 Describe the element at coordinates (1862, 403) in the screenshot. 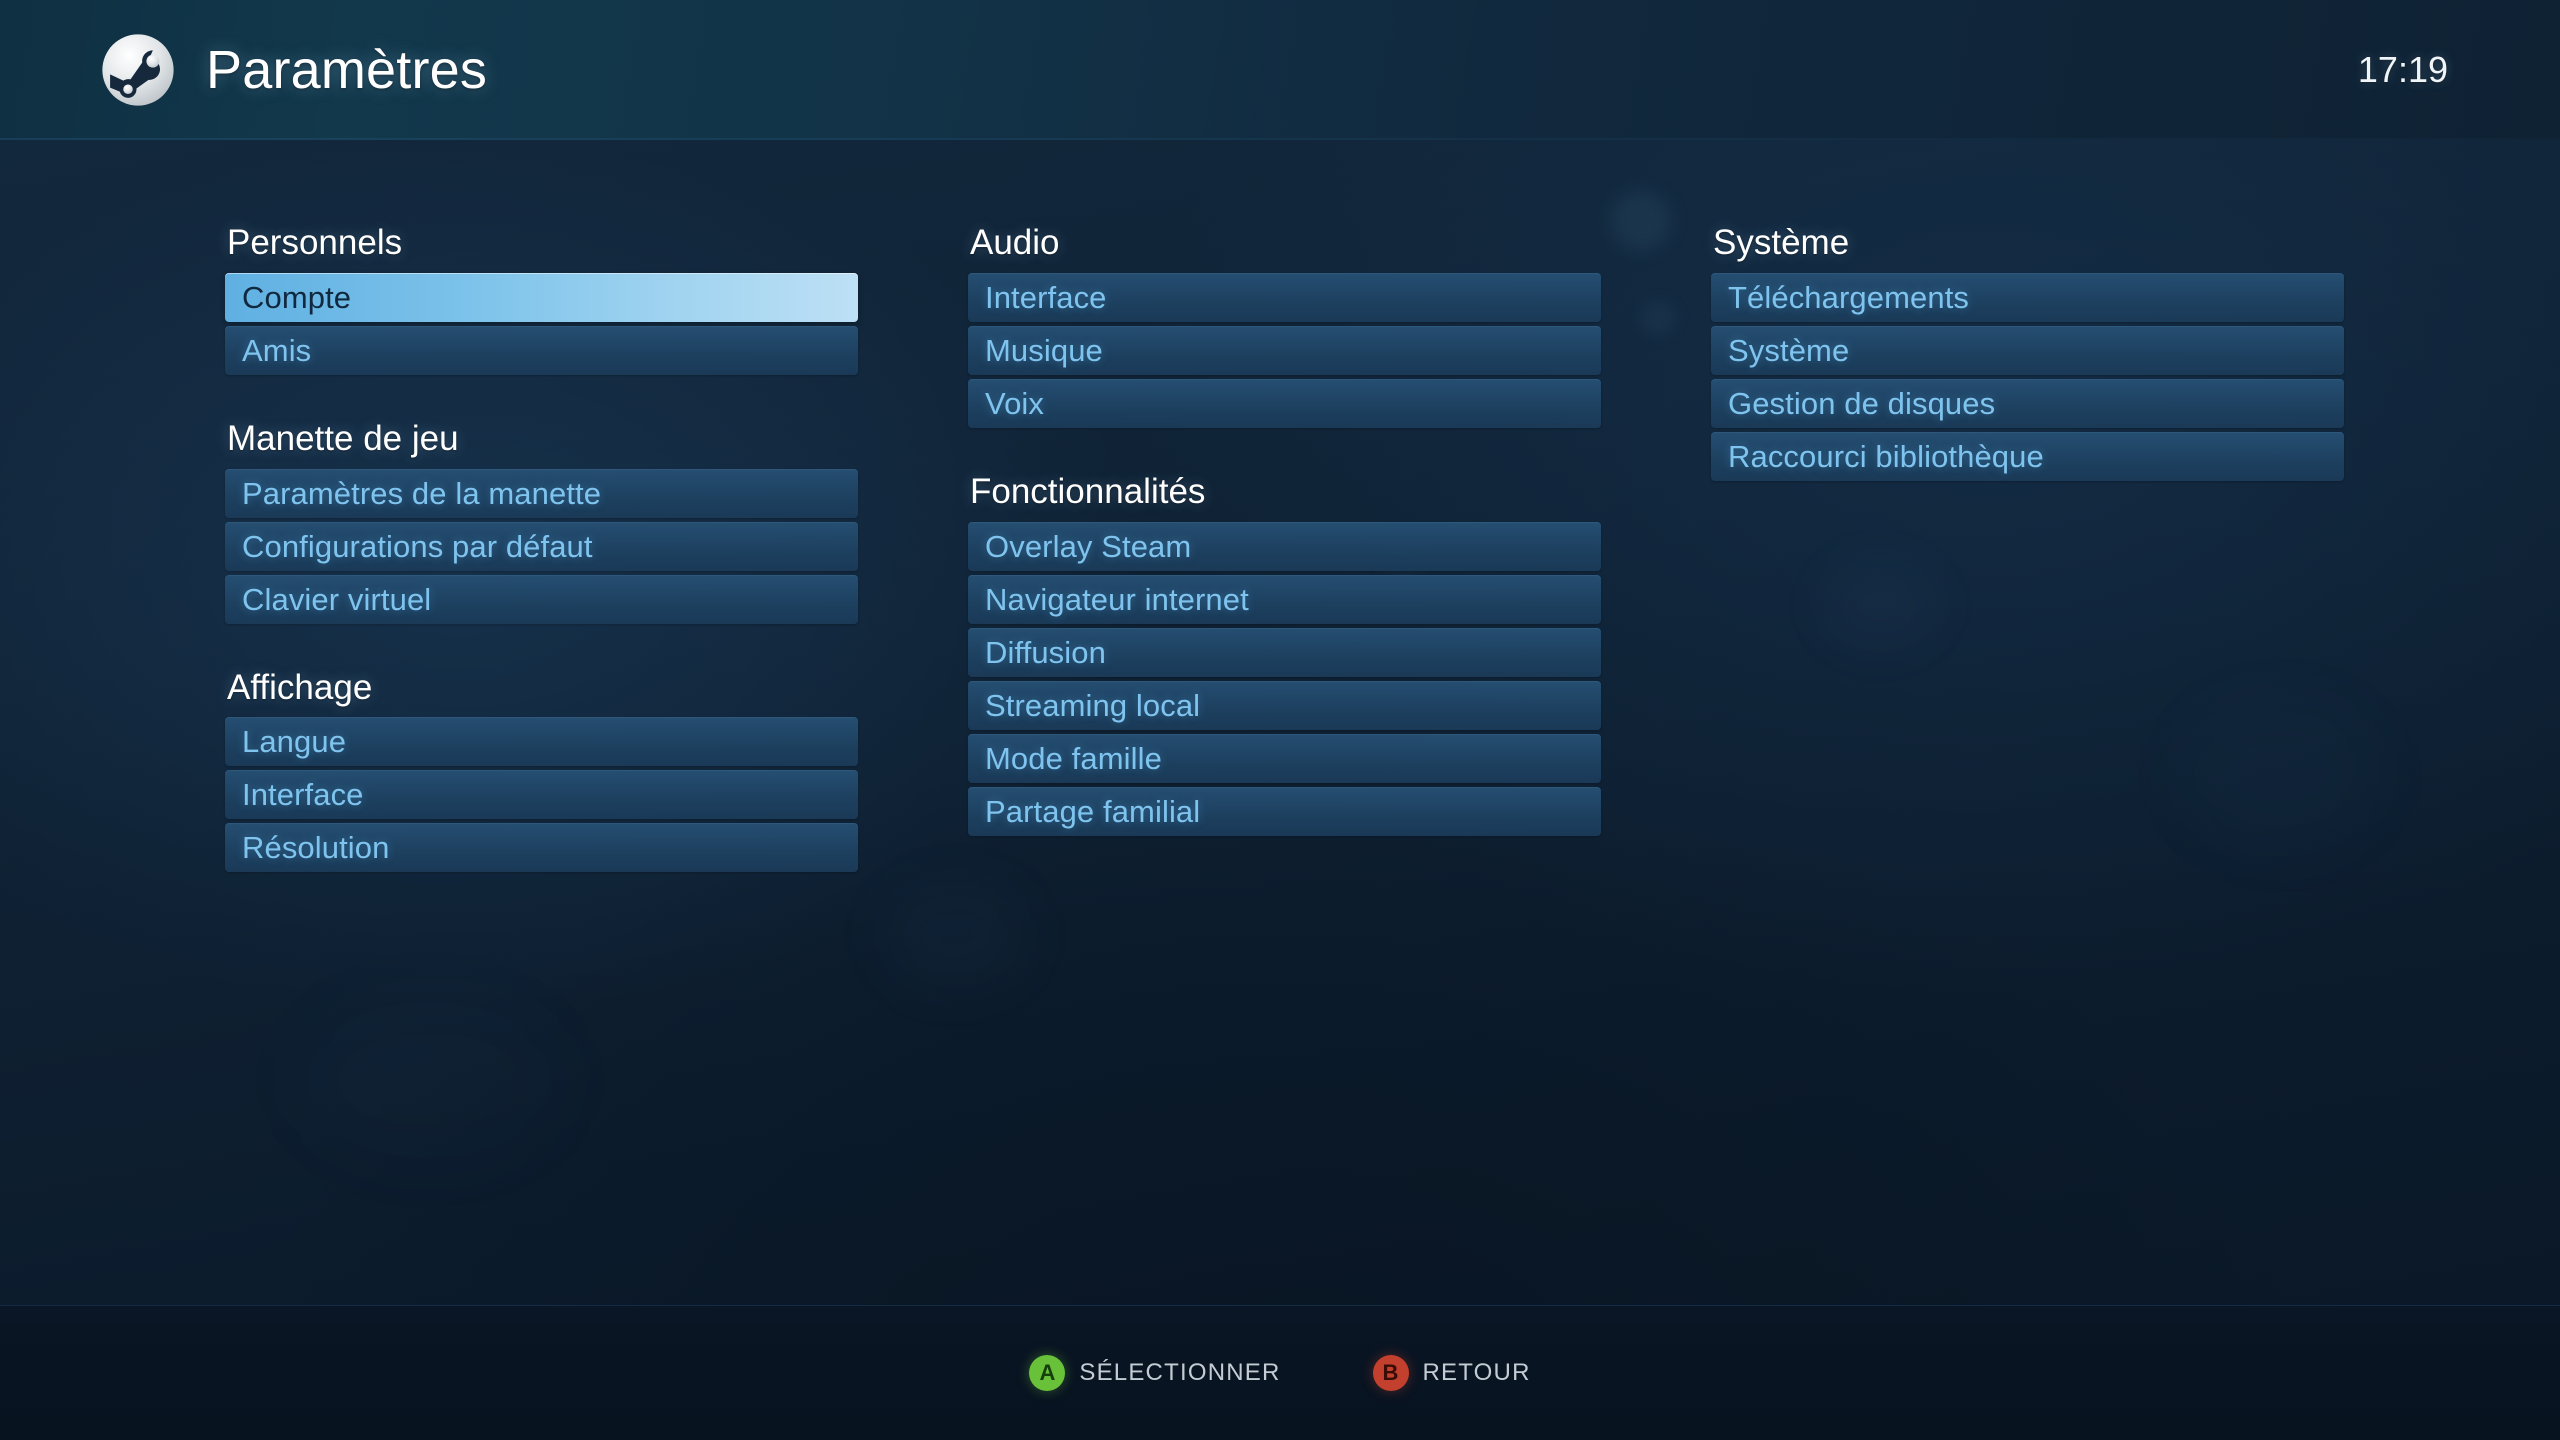

I see `settings-item-label: Gestion de disques` at that location.